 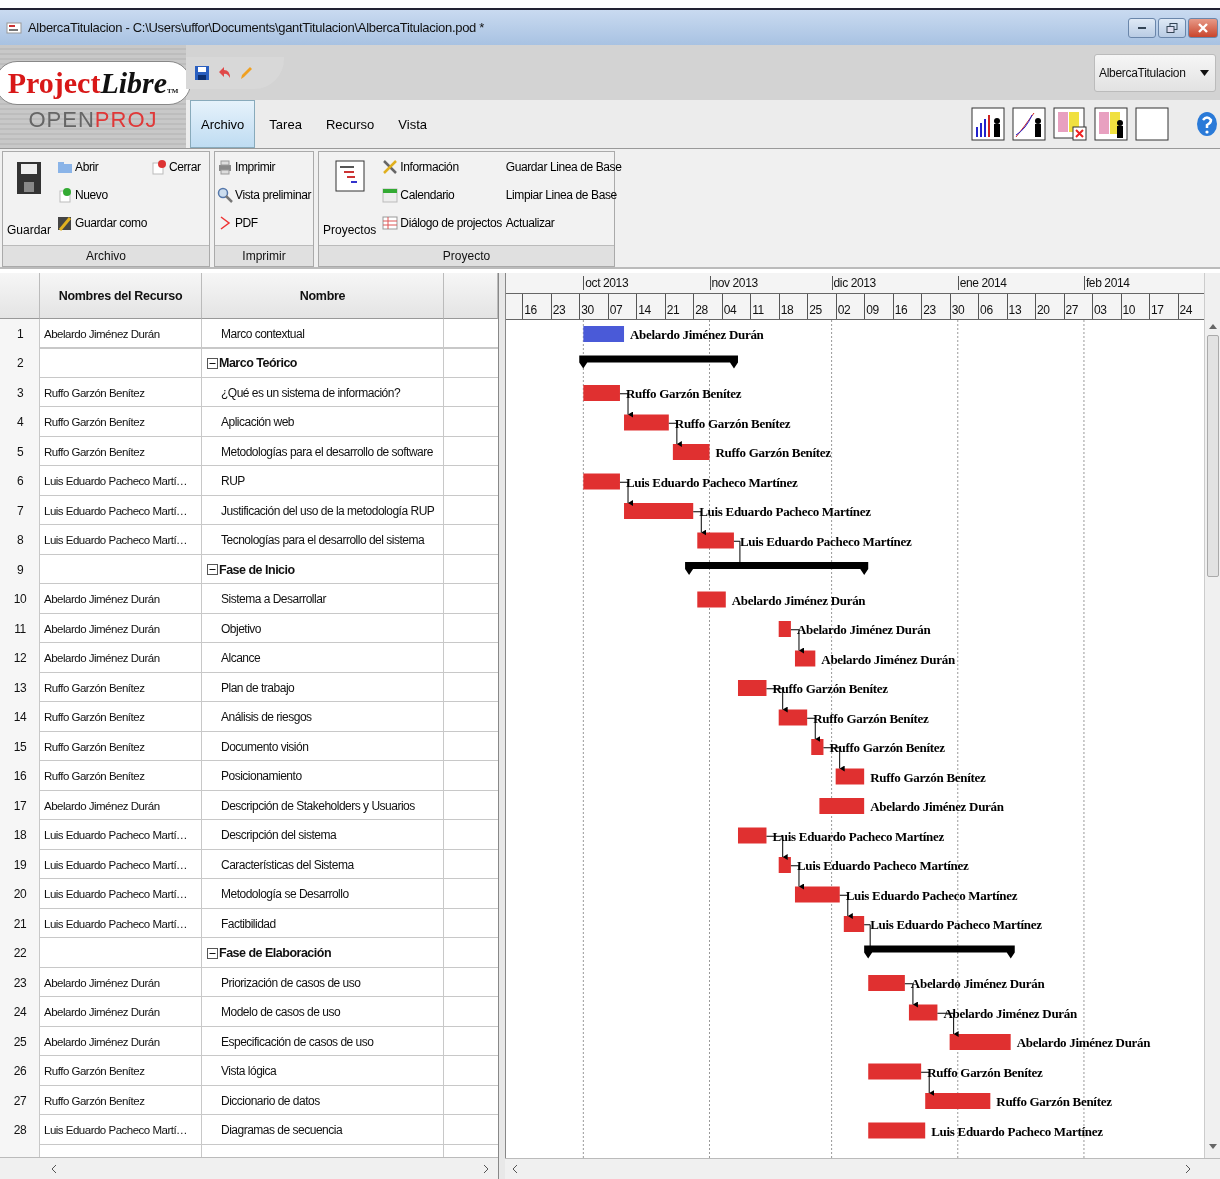 What do you see at coordinates (248, 923) in the screenshot?
I see `task-name: Factibilidad` at bounding box center [248, 923].